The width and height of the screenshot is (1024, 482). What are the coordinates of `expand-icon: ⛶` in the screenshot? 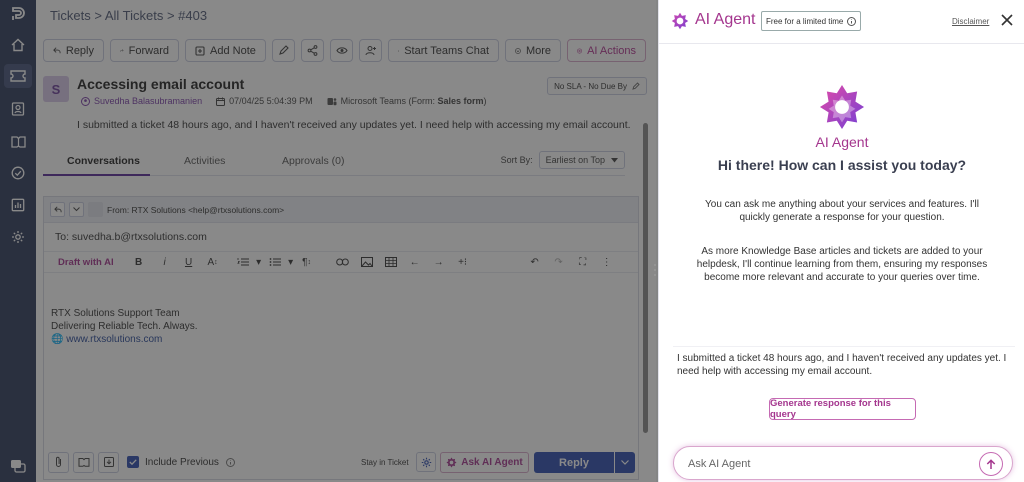 It's located at (583, 262).